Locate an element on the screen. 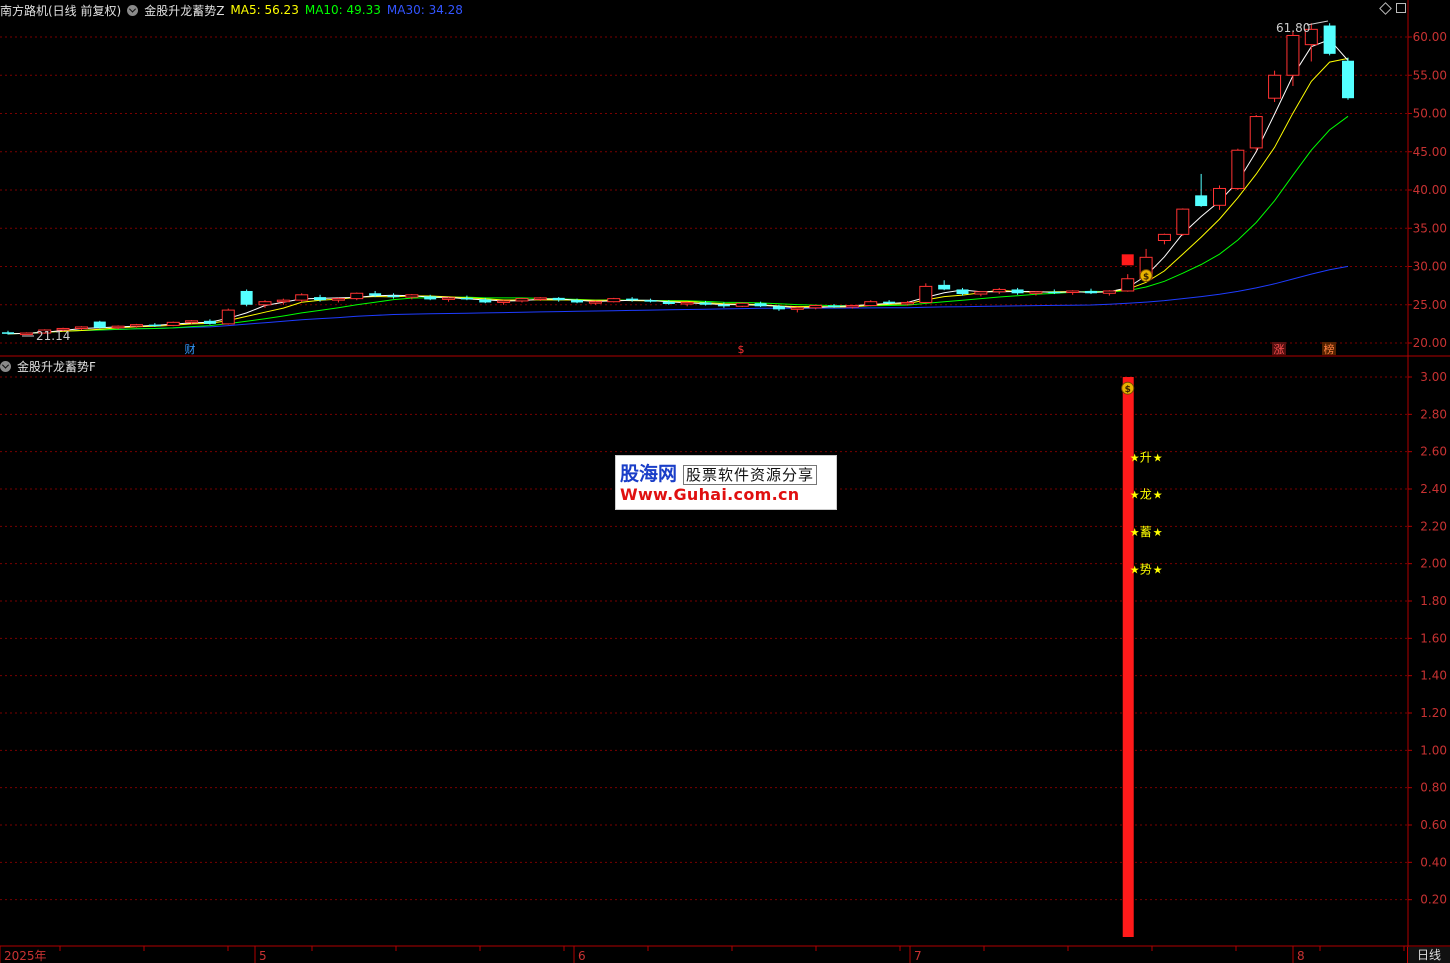 This screenshot has width=1450, height=963. indicator-panel-title: 金股升龙蓄势F is located at coordinates (56, 366).